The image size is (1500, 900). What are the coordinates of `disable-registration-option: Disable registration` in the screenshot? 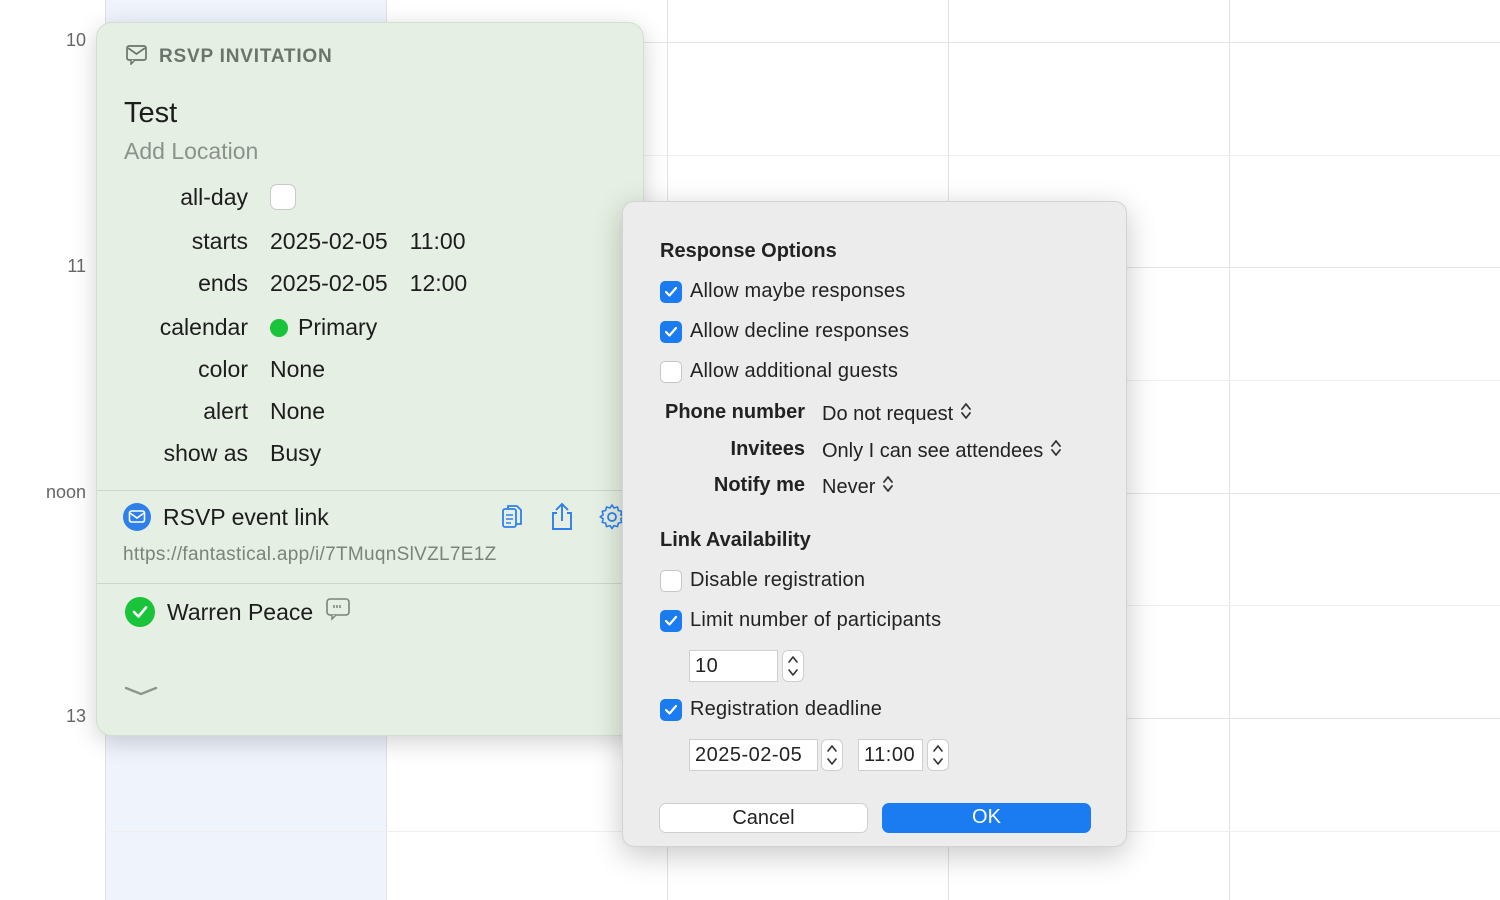 It's located at (762, 580).